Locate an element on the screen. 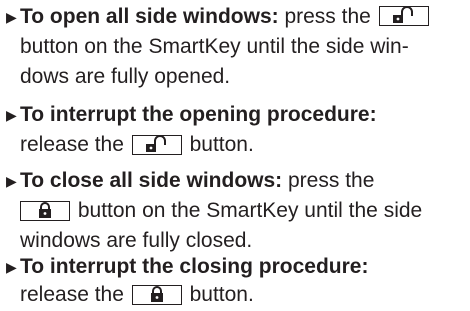  item-heading: To interrupt the opening procedure: is located at coordinates (198, 114).